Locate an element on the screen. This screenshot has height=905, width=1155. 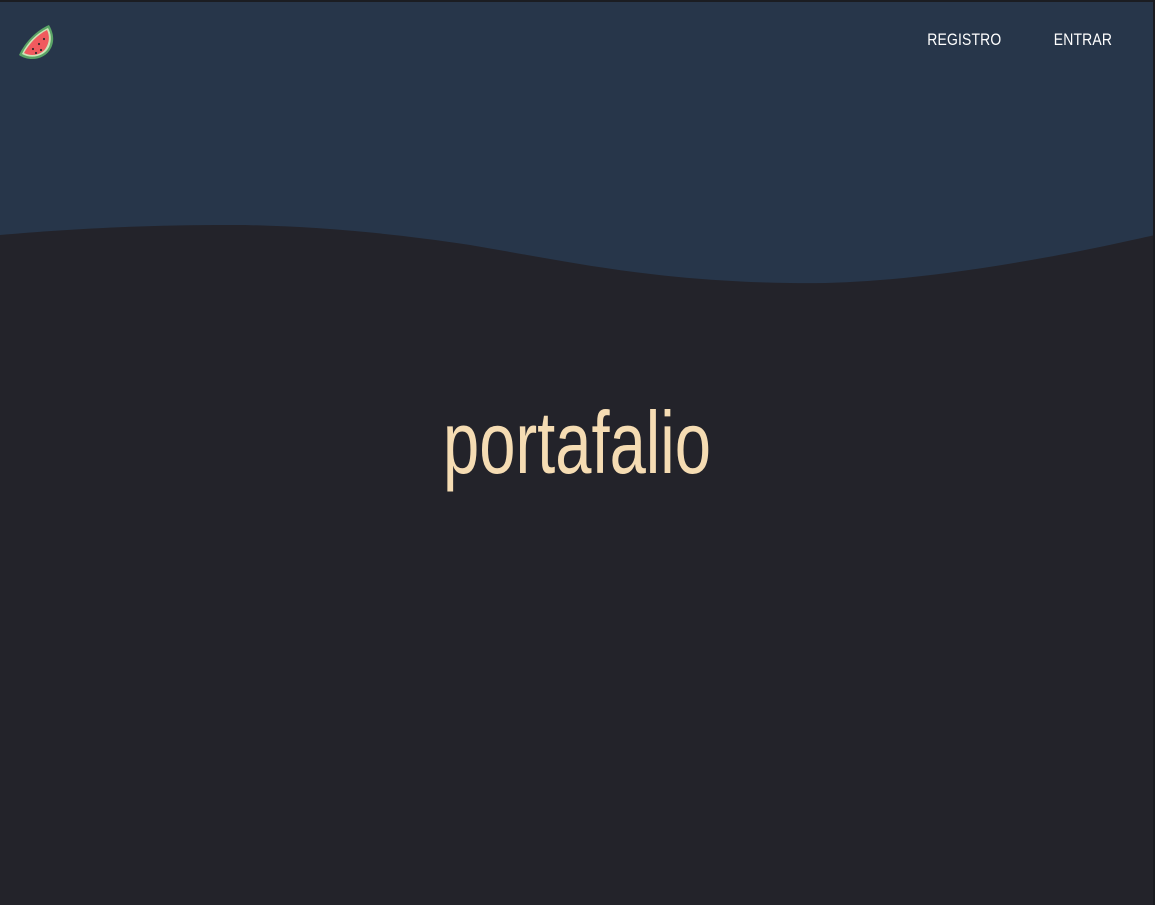
navbar: REGISTRO ENTRAR is located at coordinates (577, 43).